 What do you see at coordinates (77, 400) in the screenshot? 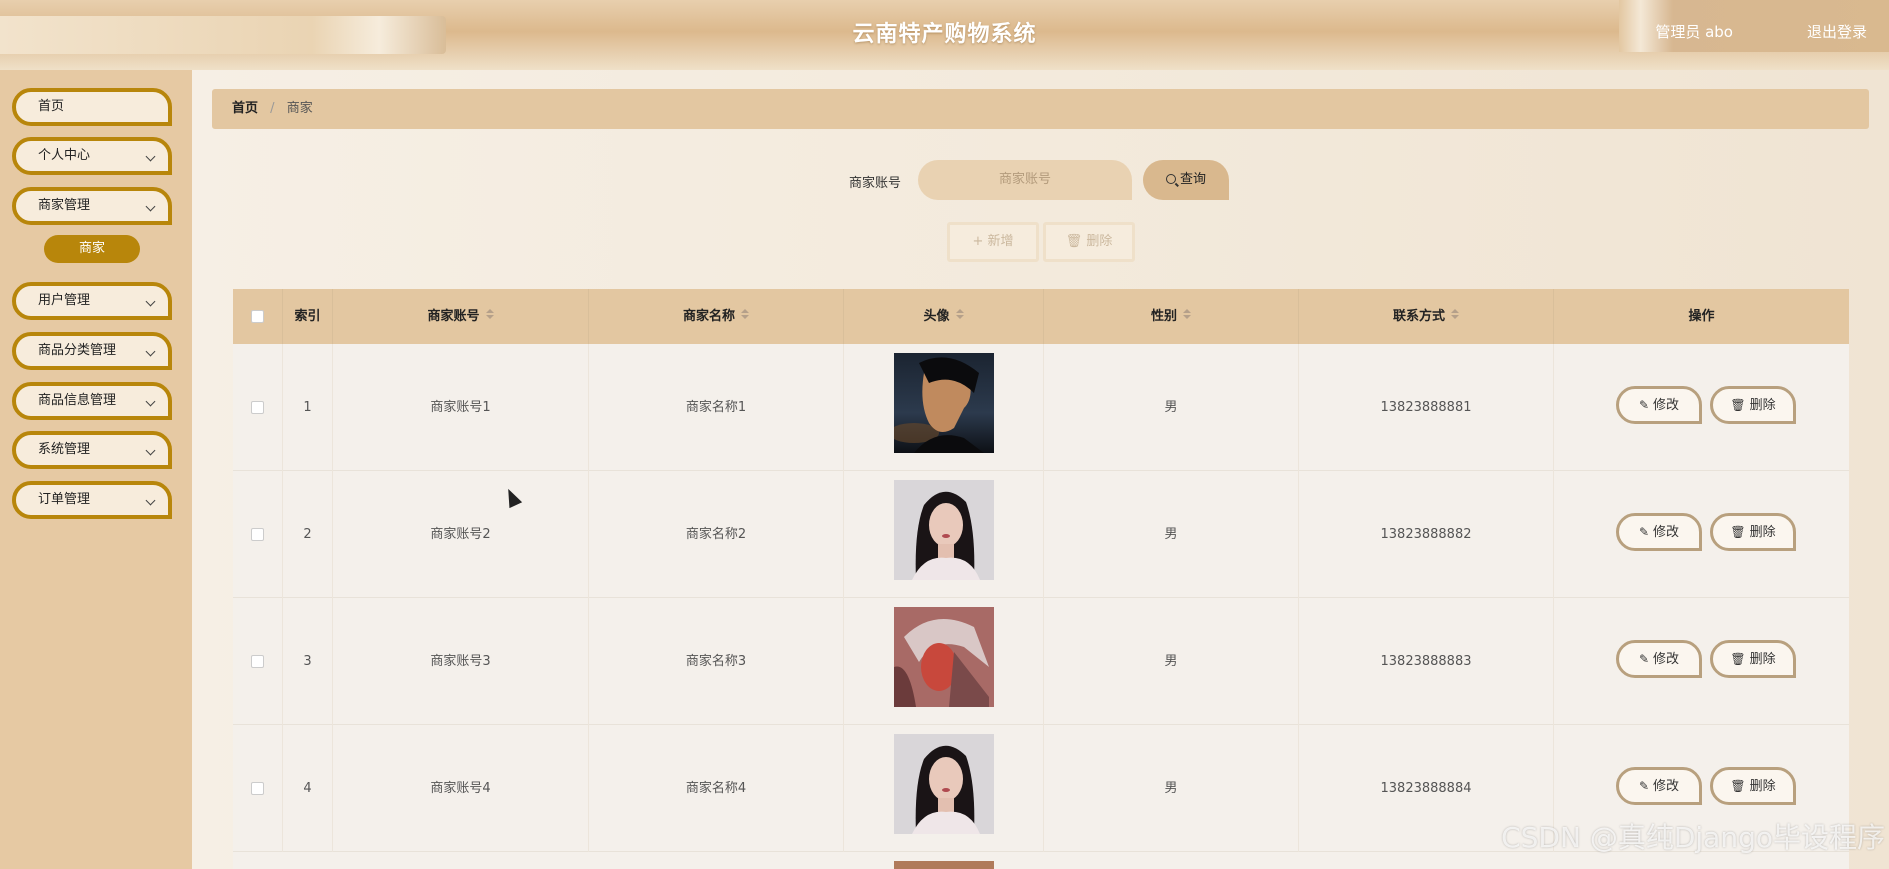
I see `sidebar-item-label: 商品信息管理` at bounding box center [77, 400].